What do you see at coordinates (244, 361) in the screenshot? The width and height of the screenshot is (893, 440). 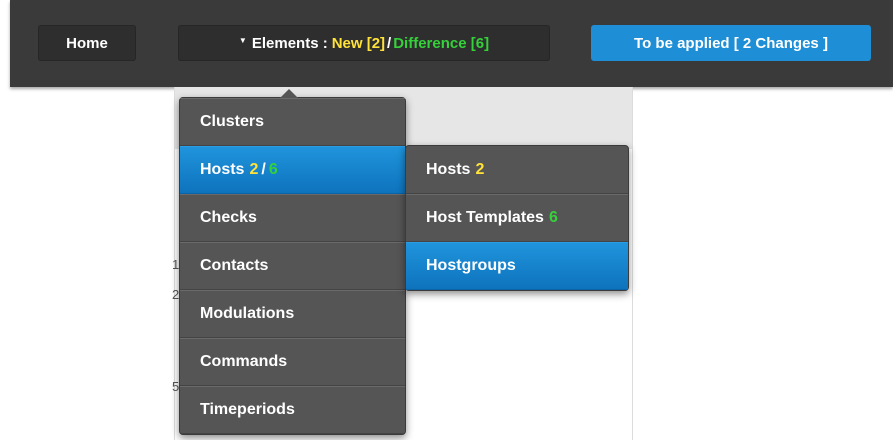 I see `menu-item-label: Commands` at bounding box center [244, 361].